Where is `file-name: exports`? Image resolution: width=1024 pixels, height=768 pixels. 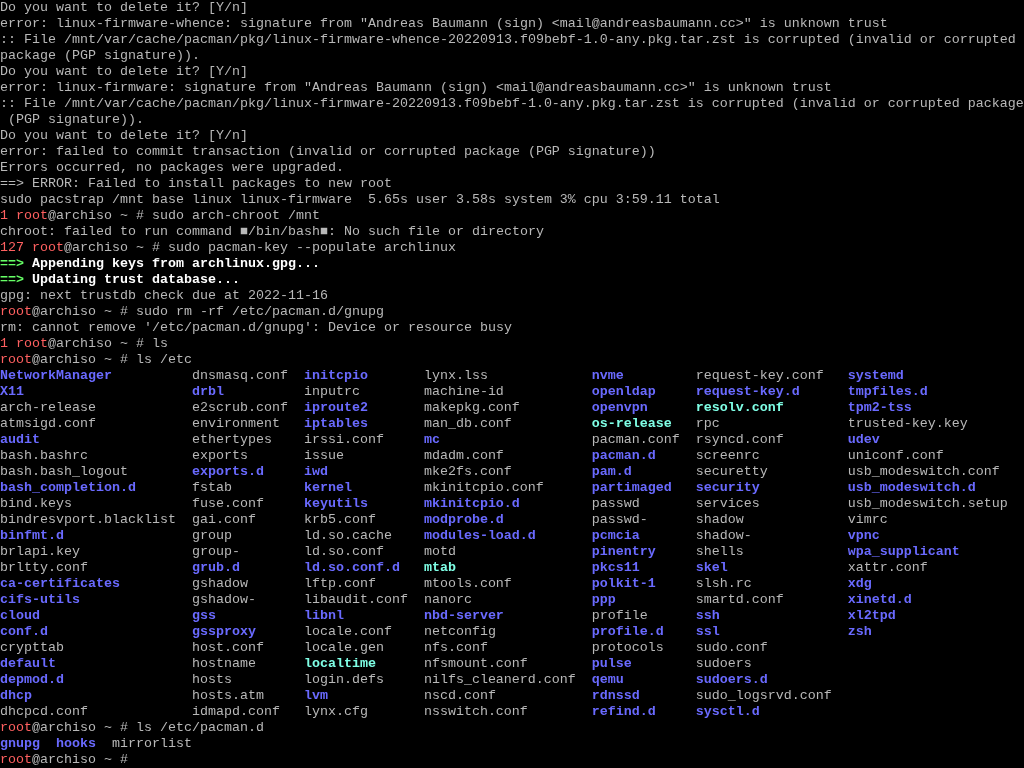
file-name: exports is located at coordinates (219, 456).